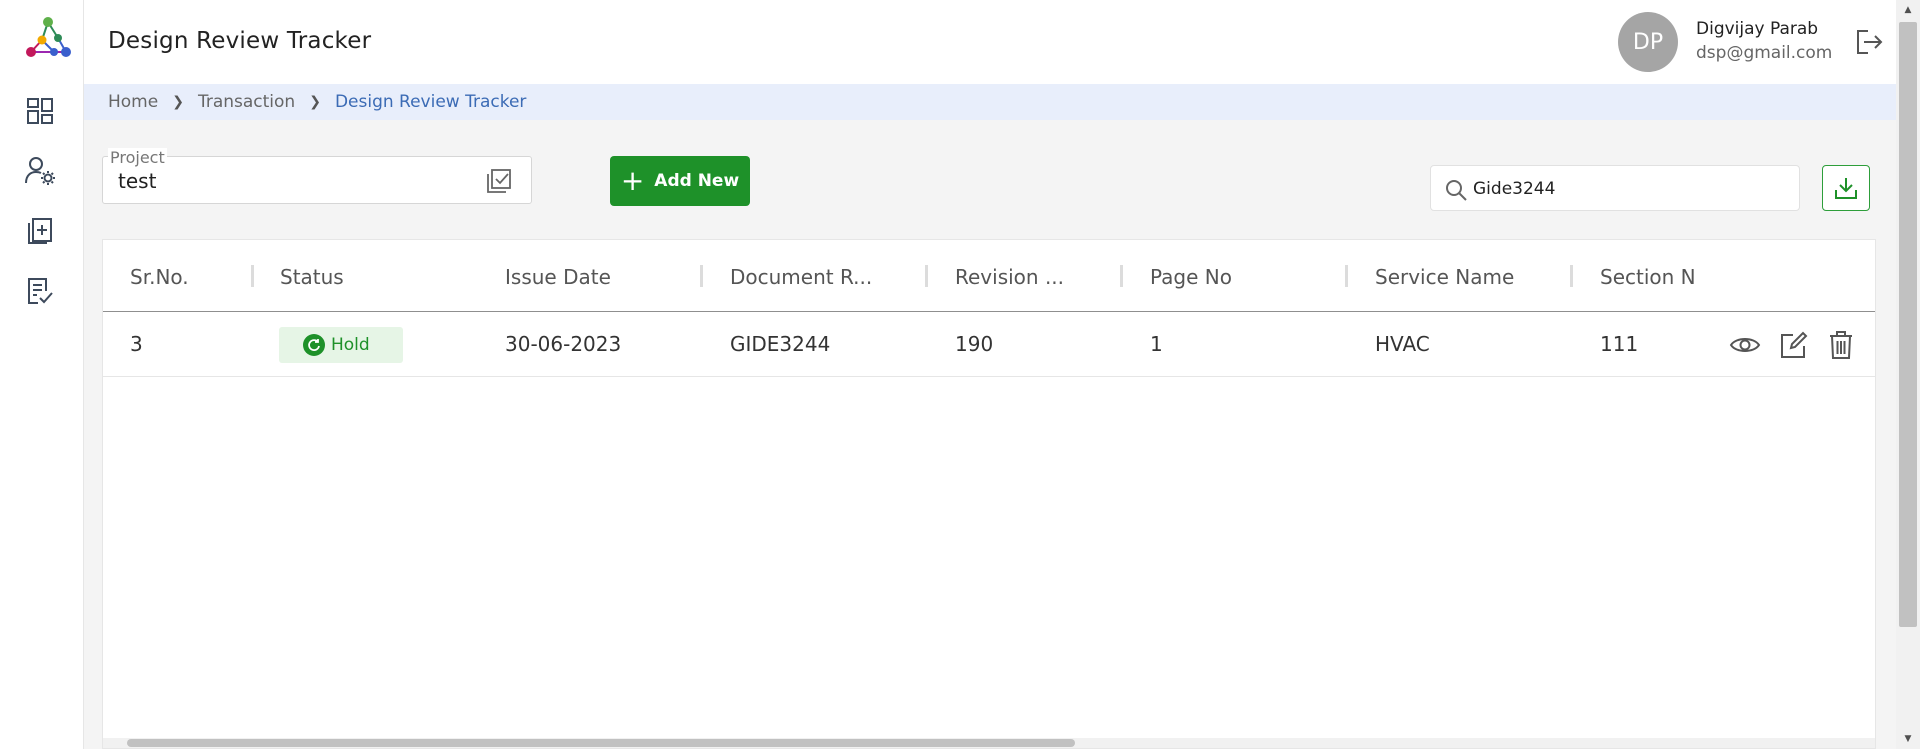  I want to click on column-header-issue-date: Issue Date, so click(558, 277).